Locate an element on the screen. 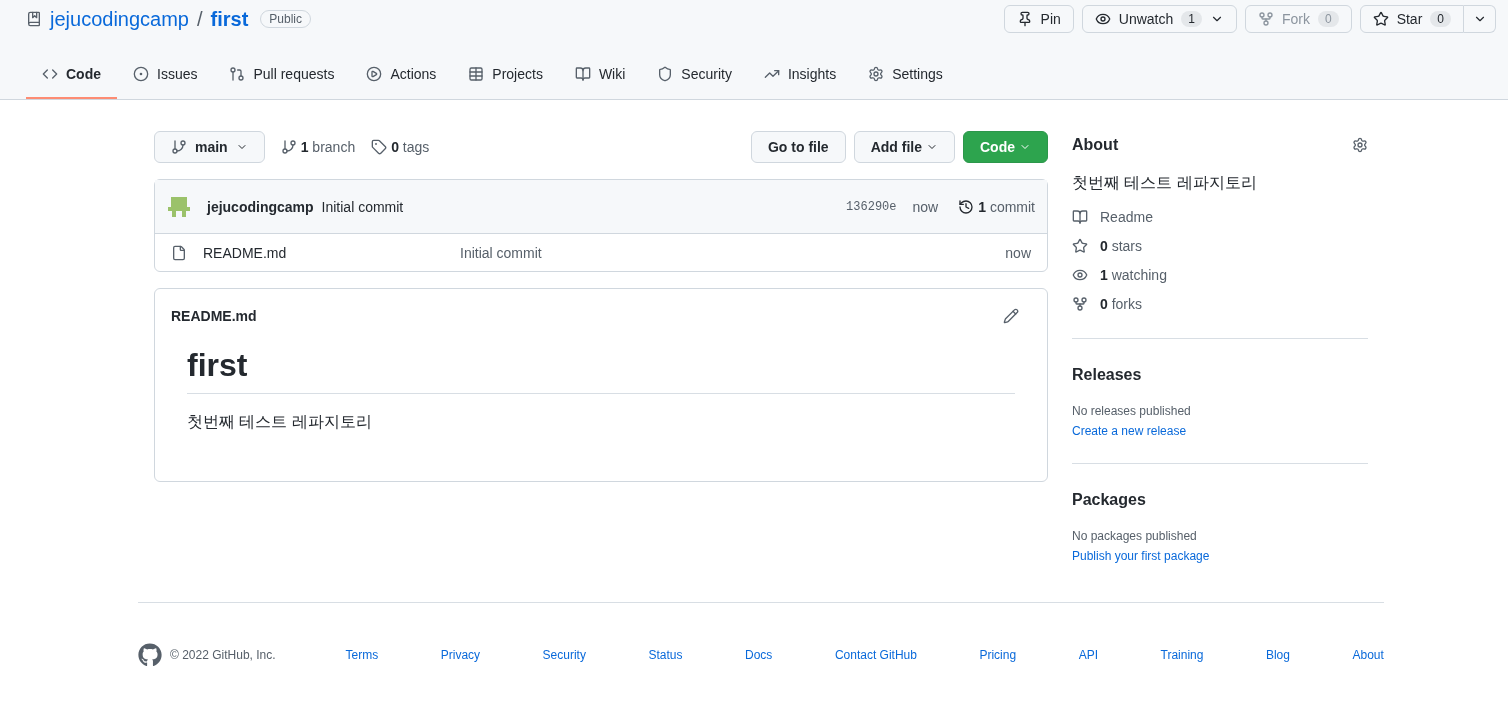 Image resolution: width=1508 pixels, height=712 pixels. footer-link: Security is located at coordinates (564, 655).